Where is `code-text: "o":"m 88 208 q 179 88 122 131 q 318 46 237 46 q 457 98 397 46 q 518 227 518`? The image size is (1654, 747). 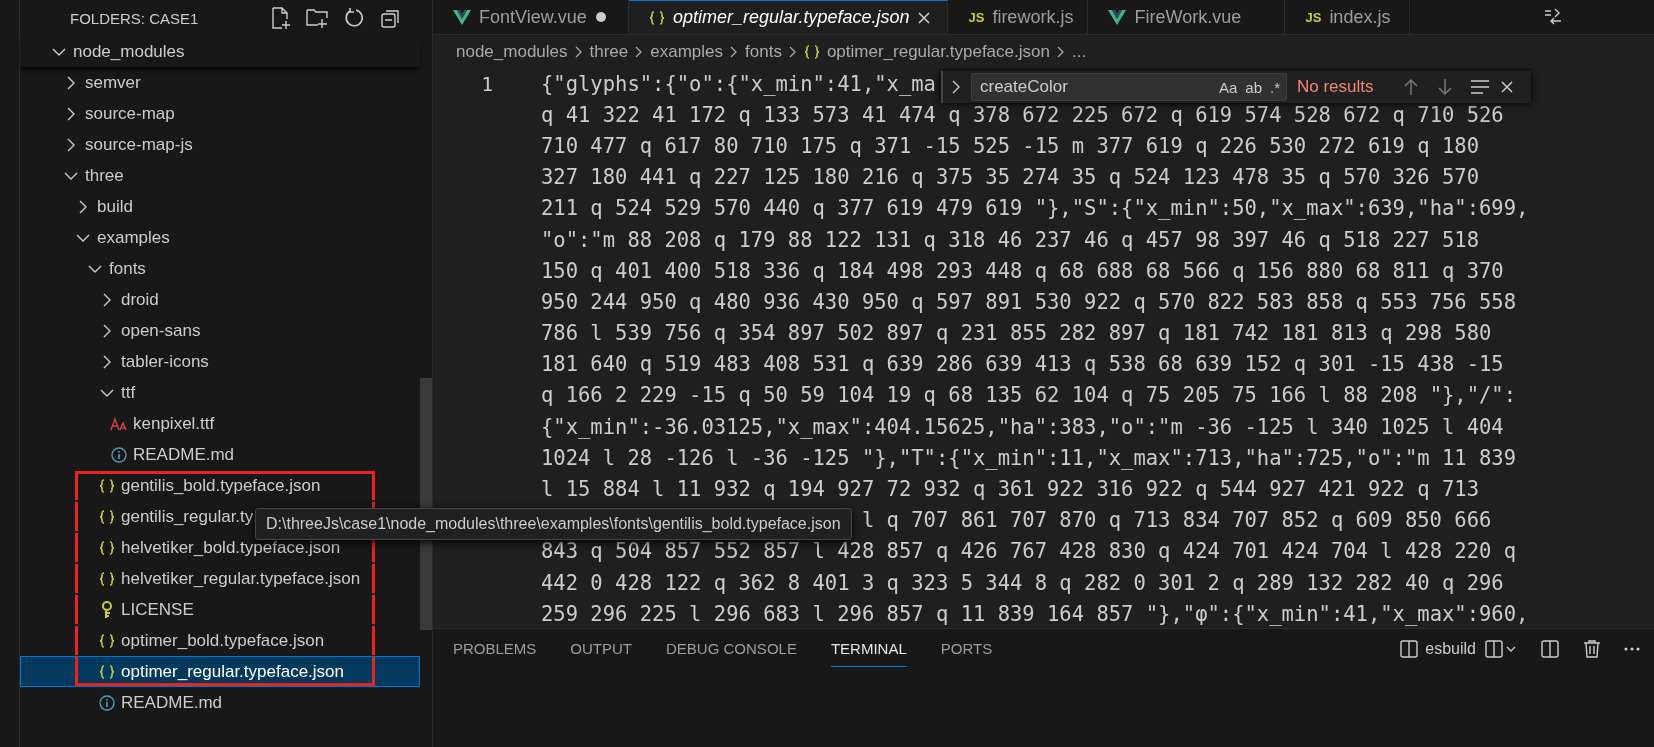 code-text: "o":"m 88 208 q 179 88 122 131 q 318 46 237 46 q 457 98 397 46 q 518 227 518 is located at coordinates (1010, 239).